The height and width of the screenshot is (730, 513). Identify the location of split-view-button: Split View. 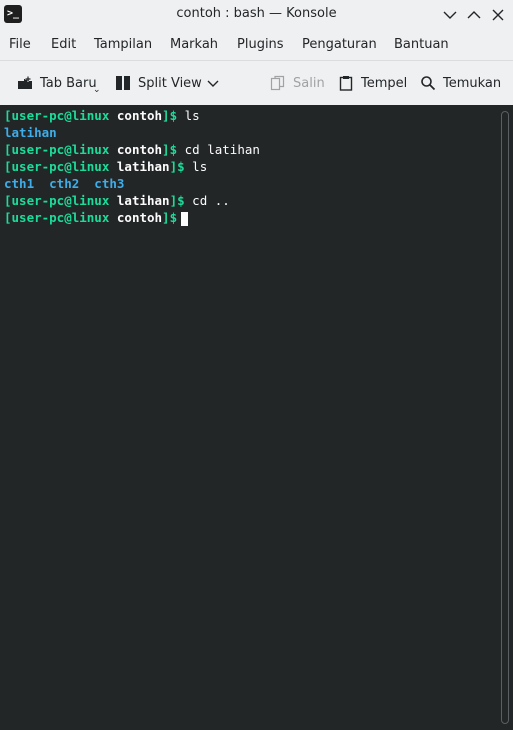
(158, 83).